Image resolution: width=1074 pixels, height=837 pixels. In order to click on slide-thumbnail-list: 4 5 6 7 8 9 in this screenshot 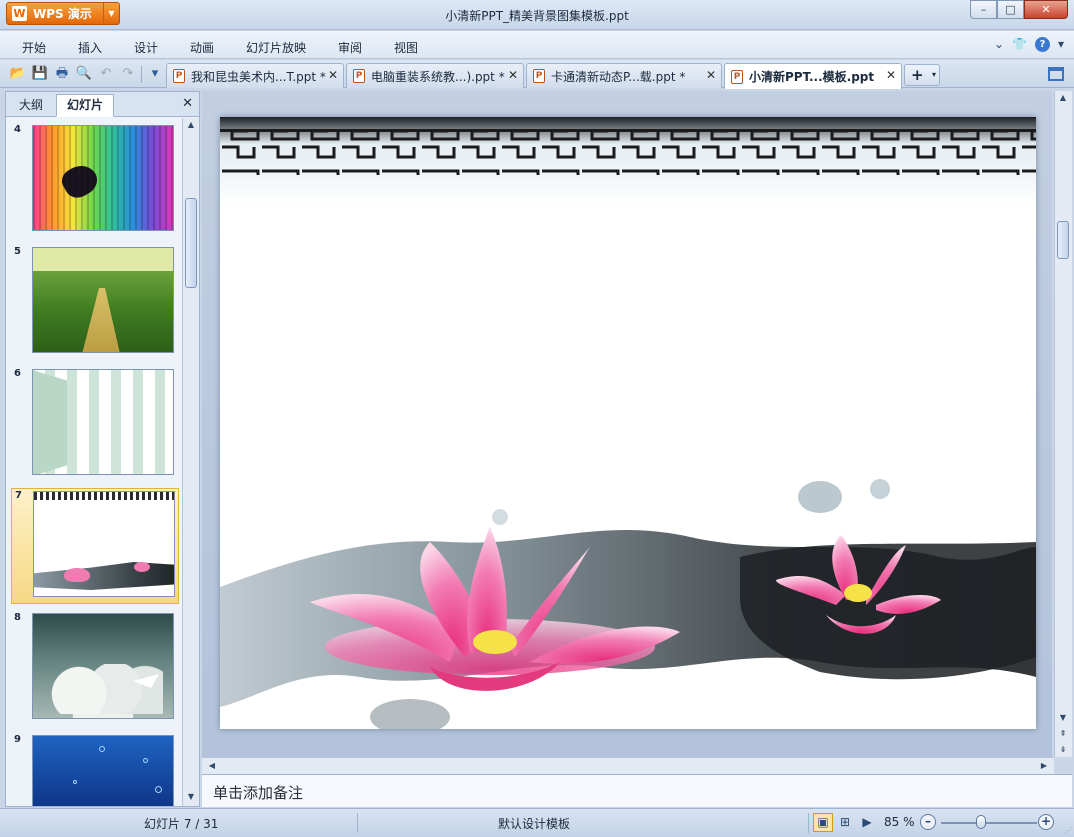, I will do `click(94, 462)`.